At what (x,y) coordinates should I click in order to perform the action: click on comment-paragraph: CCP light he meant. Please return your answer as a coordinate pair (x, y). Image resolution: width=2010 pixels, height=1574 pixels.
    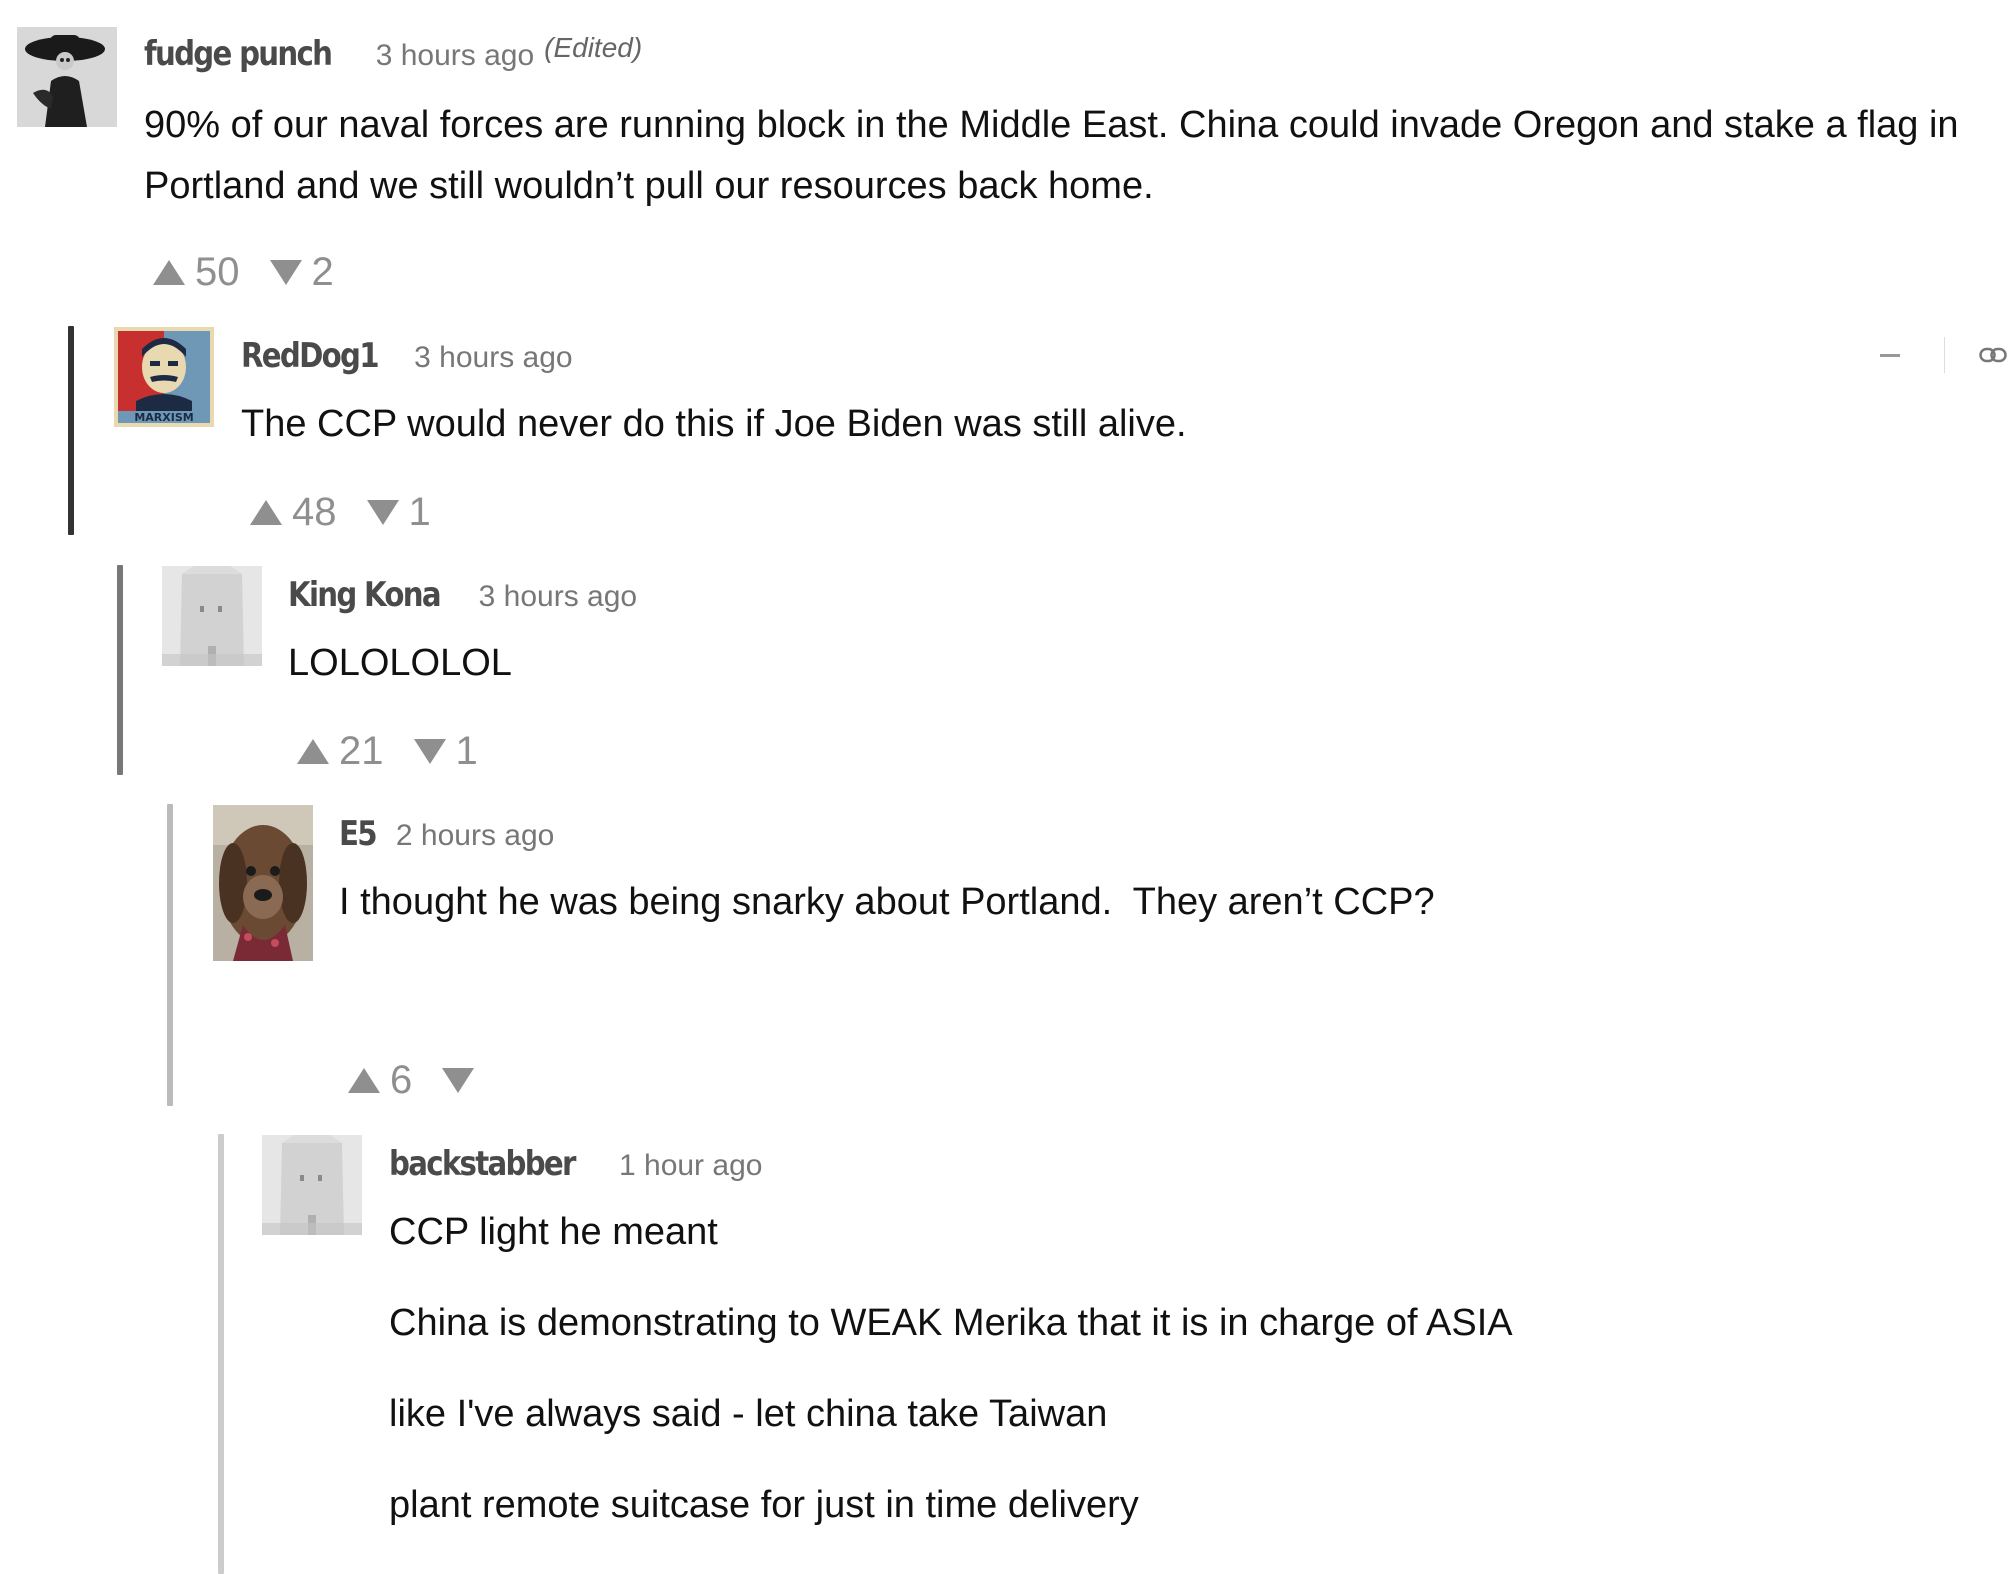
    Looking at the image, I should click on (553, 1232).